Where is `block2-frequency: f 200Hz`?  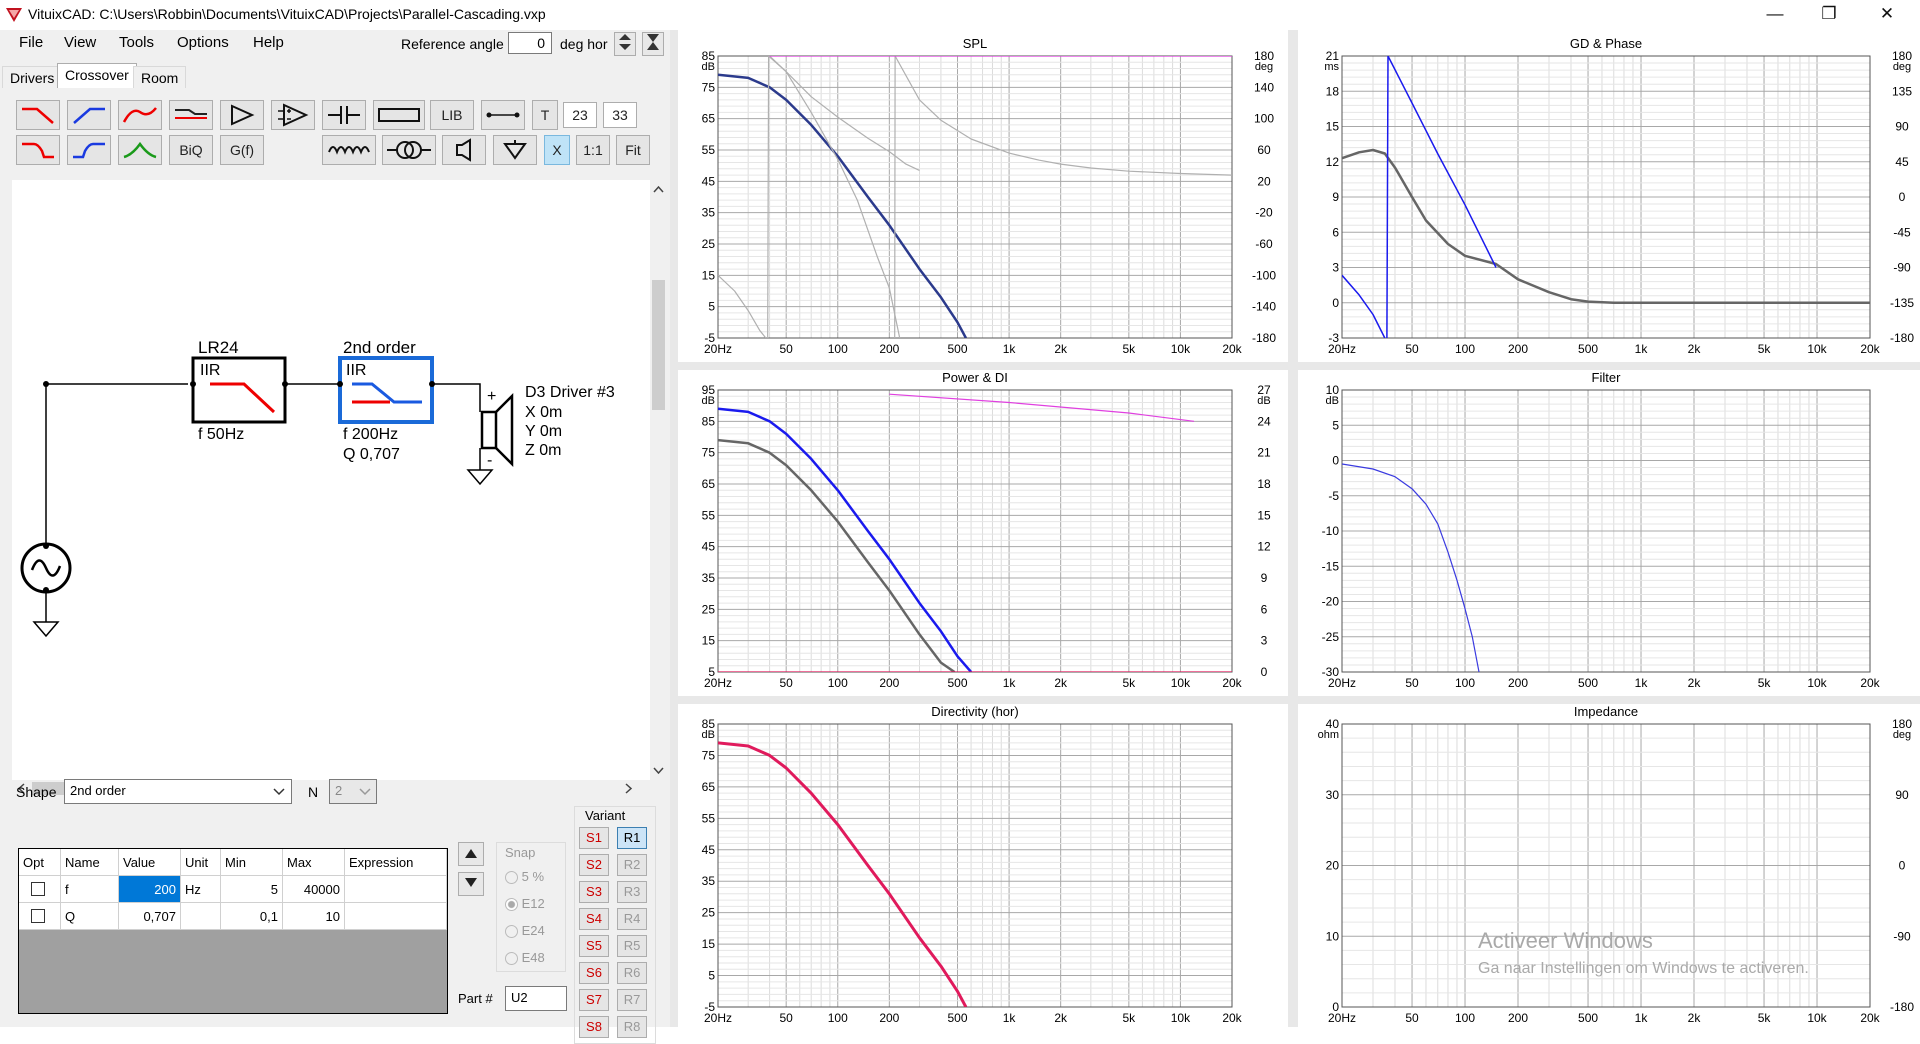 block2-frequency: f 200Hz is located at coordinates (371, 434).